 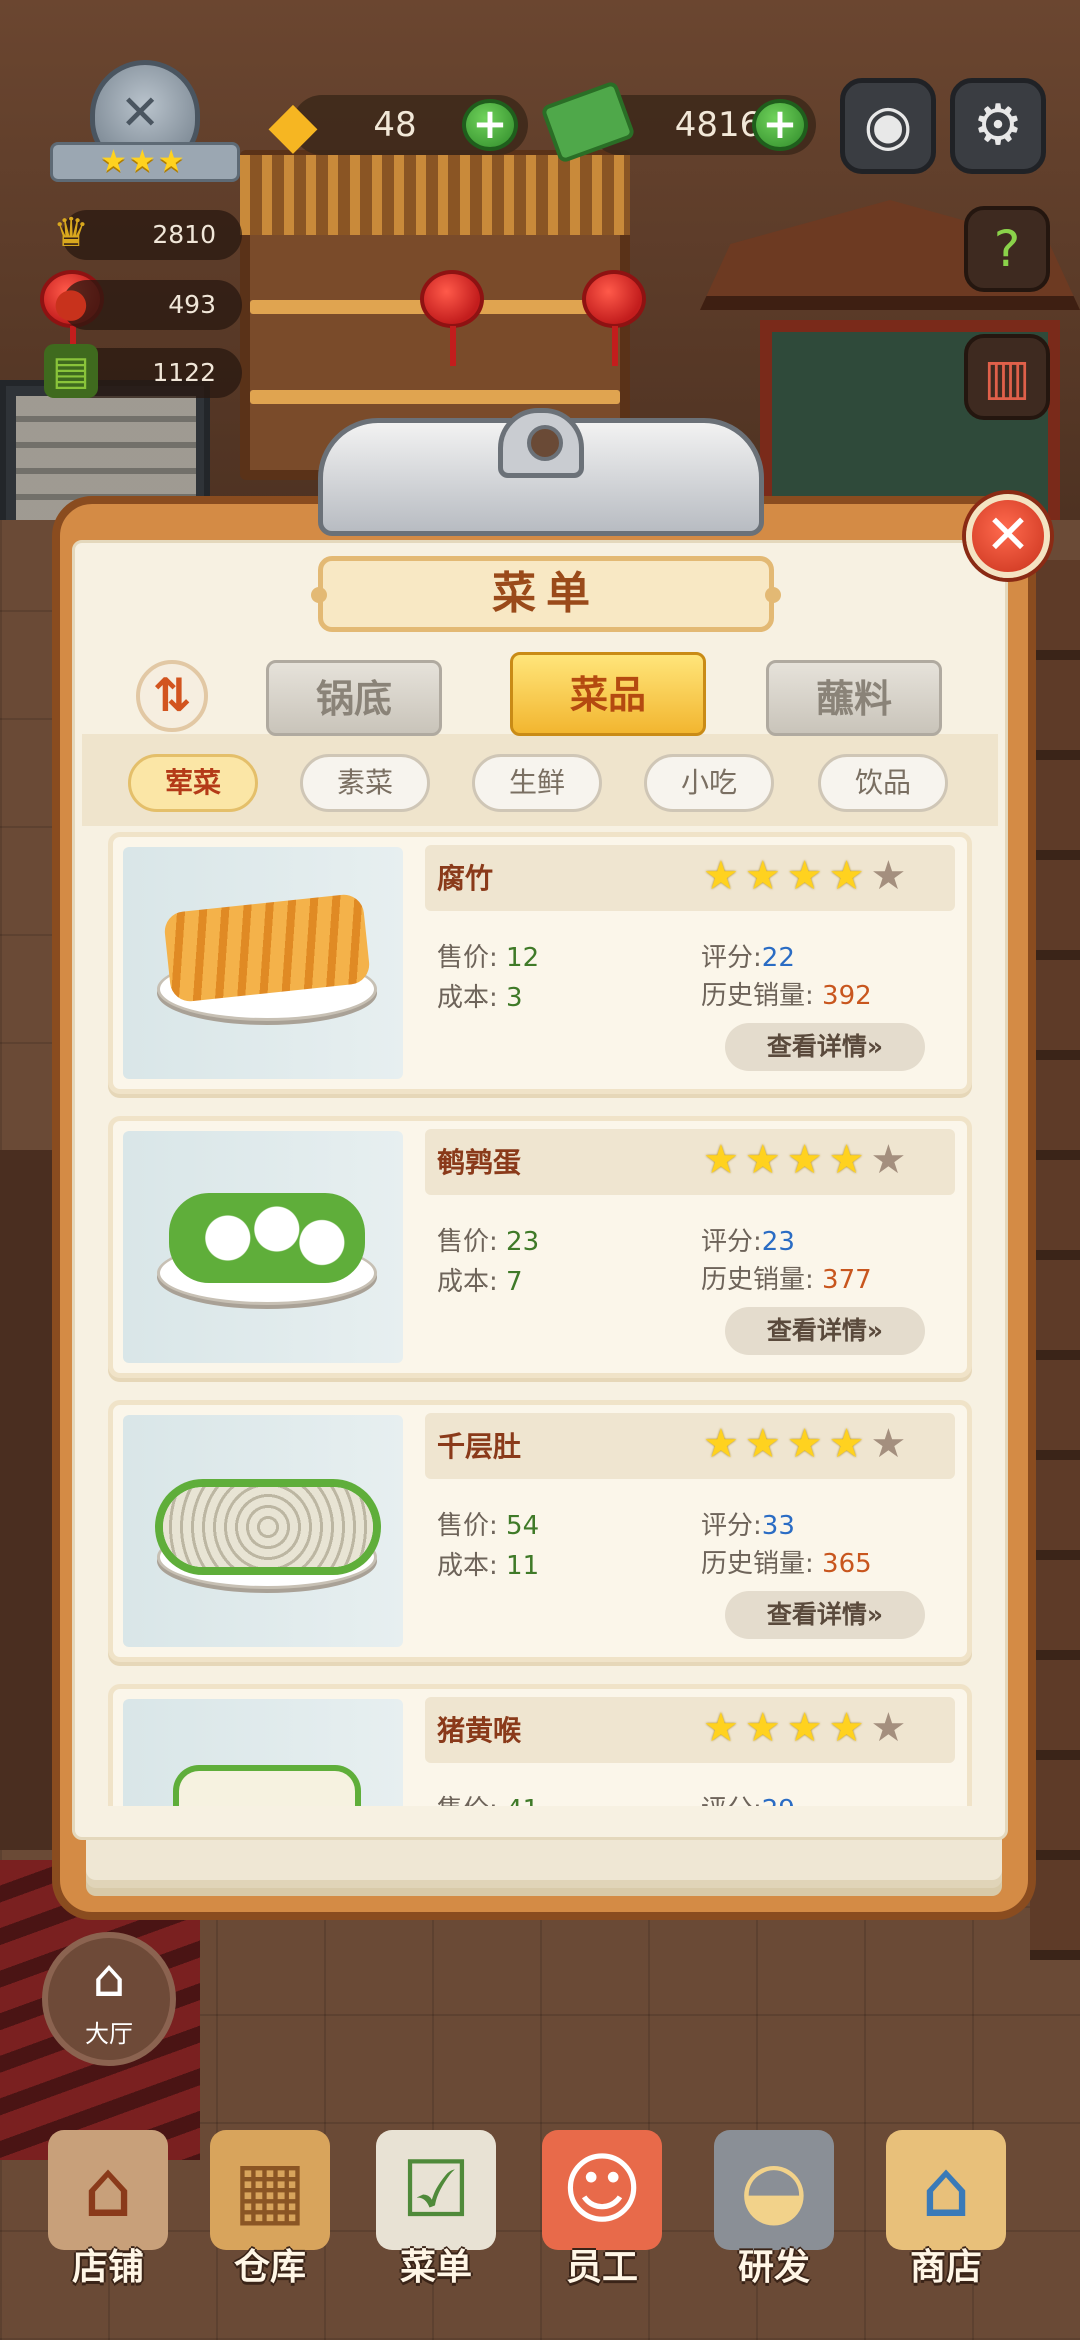 I want to click on guide-book-button: ?, so click(x=1007, y=249).